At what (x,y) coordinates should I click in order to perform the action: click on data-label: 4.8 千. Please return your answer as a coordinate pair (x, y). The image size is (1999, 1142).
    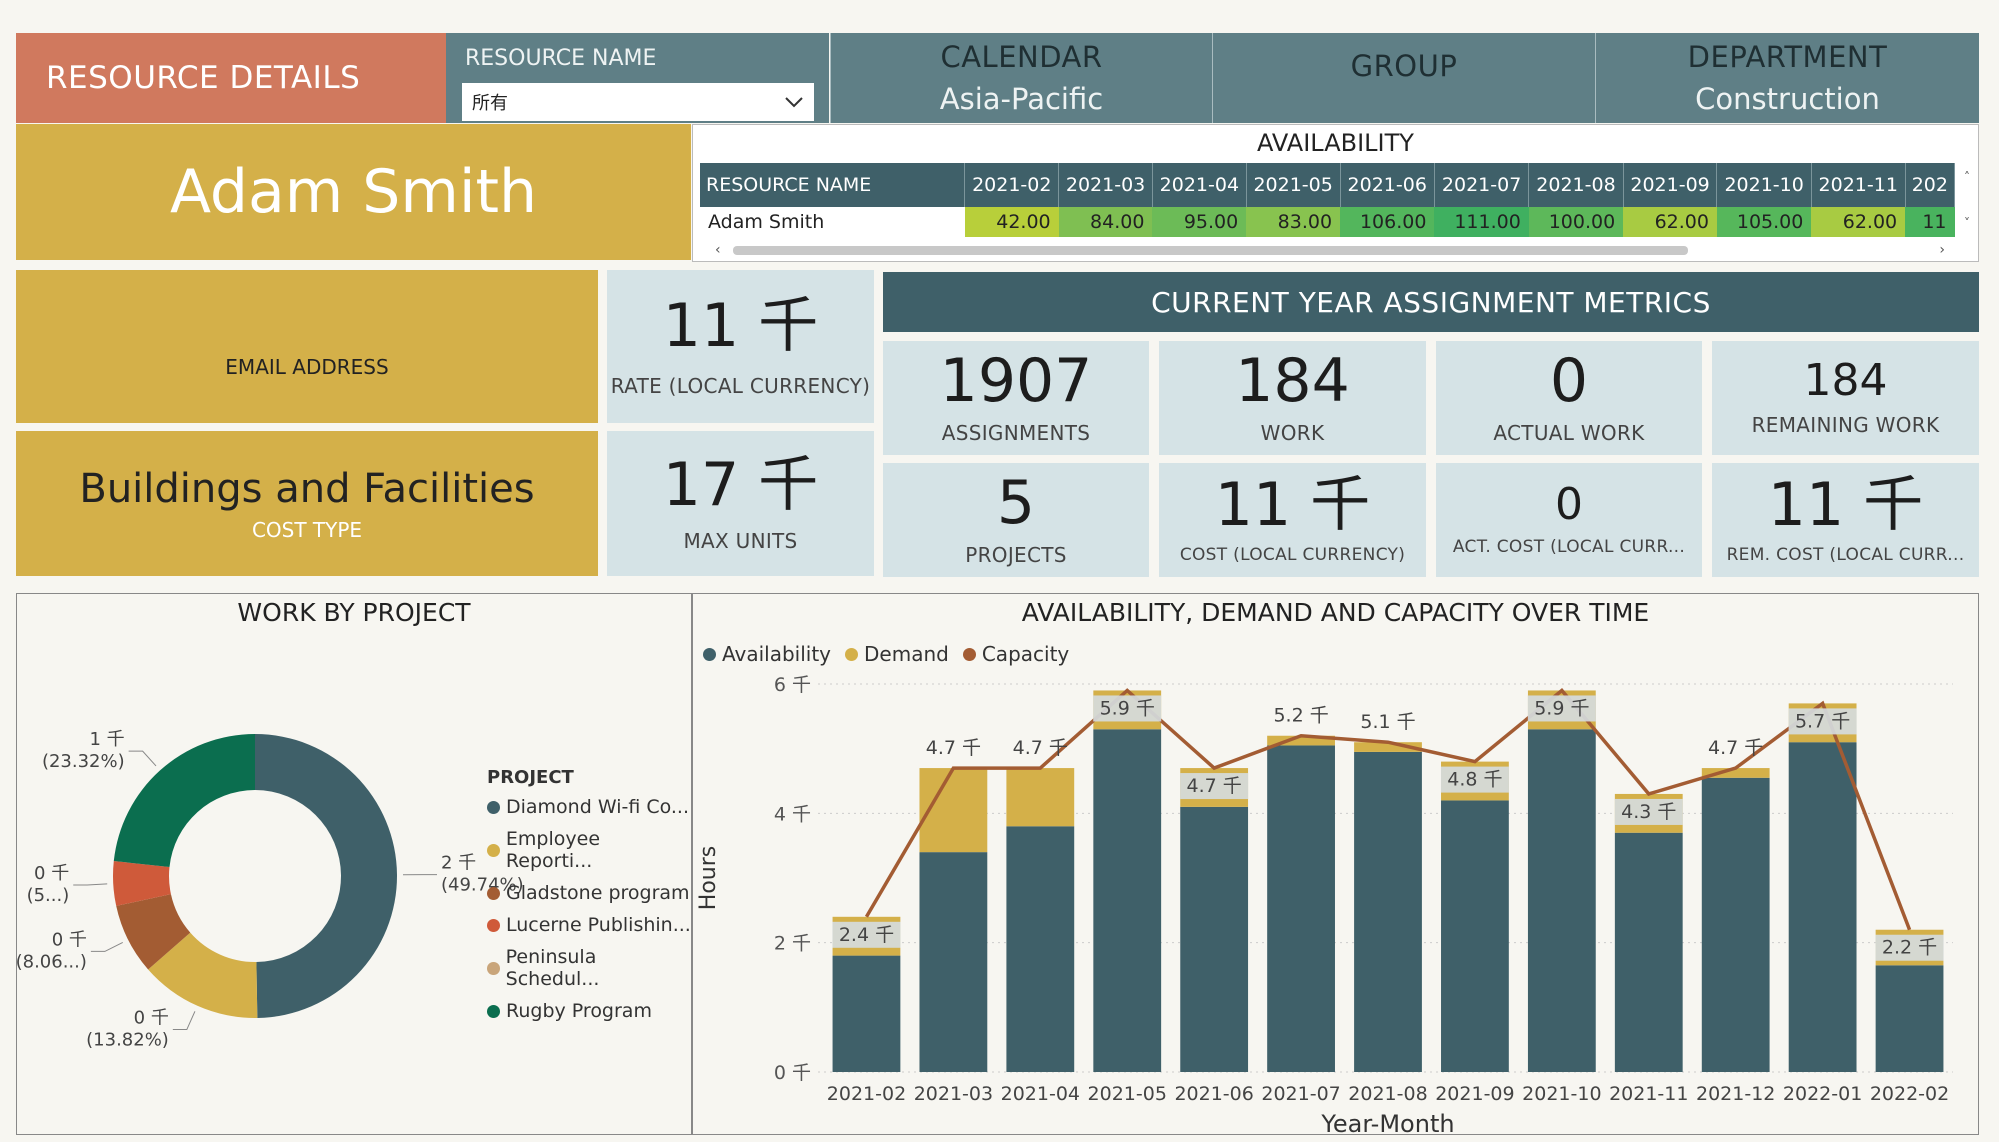
    Looking at the image, I should click on (1474, 780).